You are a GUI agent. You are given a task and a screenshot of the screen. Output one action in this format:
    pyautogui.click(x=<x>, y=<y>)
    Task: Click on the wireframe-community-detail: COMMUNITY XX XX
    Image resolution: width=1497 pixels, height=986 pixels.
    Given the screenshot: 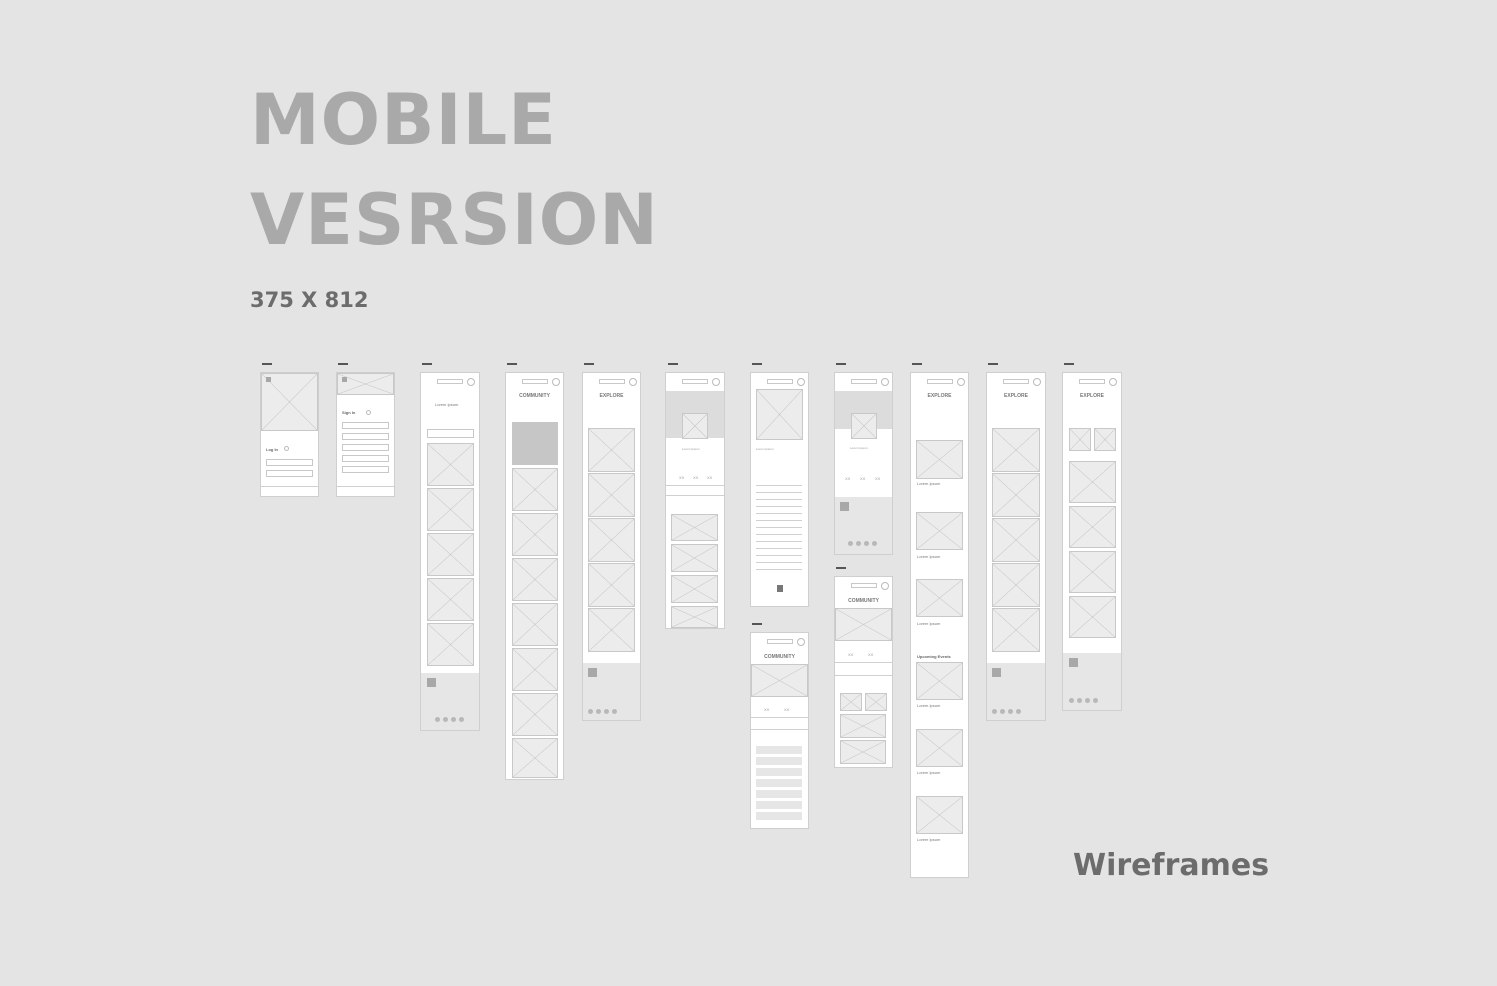 What is the action you would take?
    pyautogui.click(x=779, y=730)
    